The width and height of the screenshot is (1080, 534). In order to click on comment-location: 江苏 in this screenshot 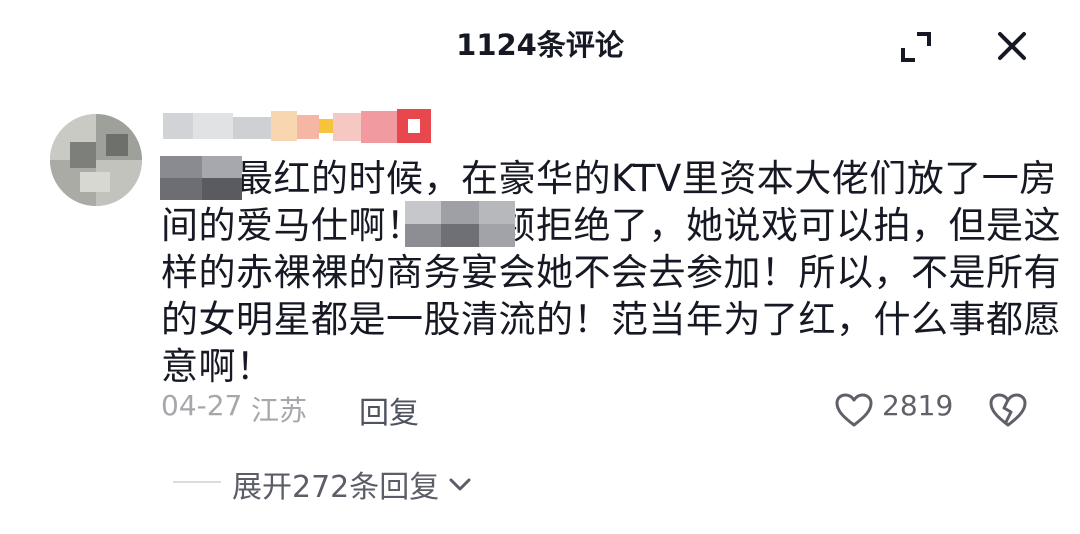, I will do `click(279, 410)`.